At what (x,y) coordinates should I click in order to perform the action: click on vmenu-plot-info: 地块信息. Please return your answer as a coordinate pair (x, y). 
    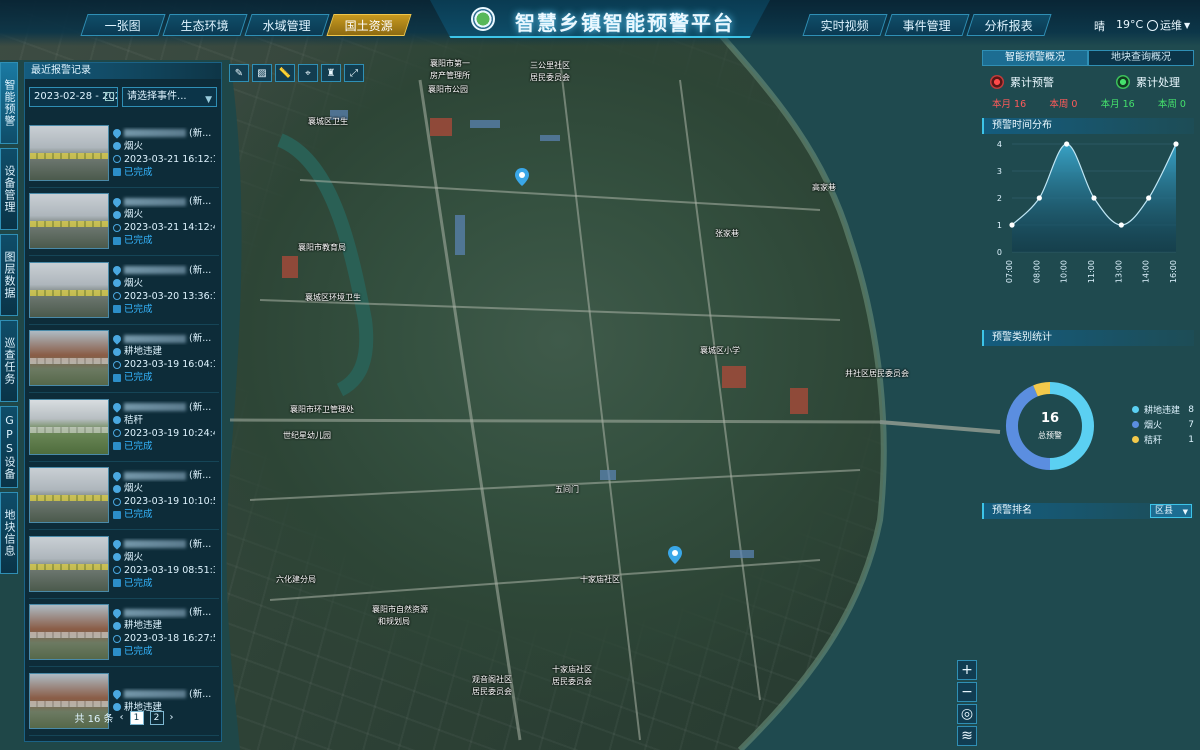
    Looking at the image, I should click on (9, 533).